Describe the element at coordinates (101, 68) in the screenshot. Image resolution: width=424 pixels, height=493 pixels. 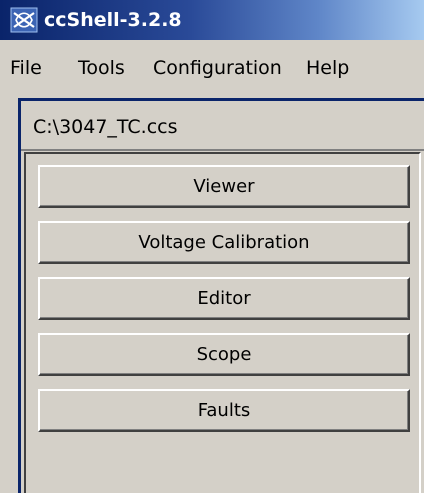
I see `menu-tools: Tools` at that location.